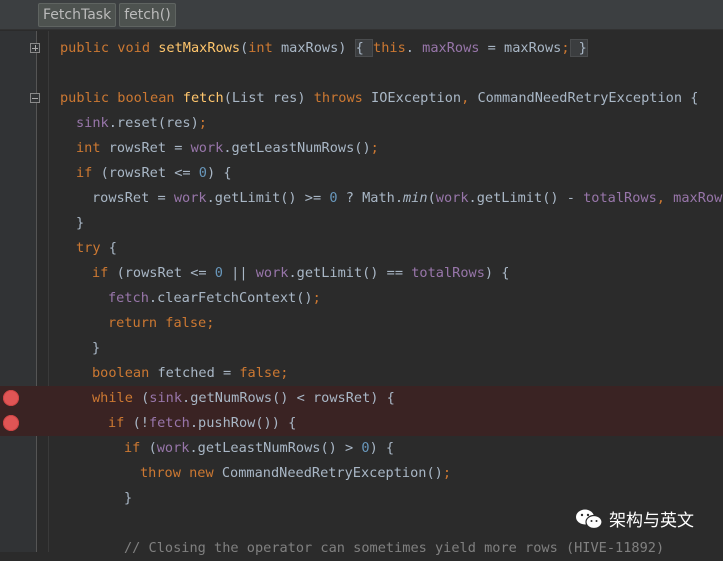 The width and height of the screenshot is (723, 561). Describe the element at coordinates (414, 48) in the screenshot. I see `code-token: .` at that location.